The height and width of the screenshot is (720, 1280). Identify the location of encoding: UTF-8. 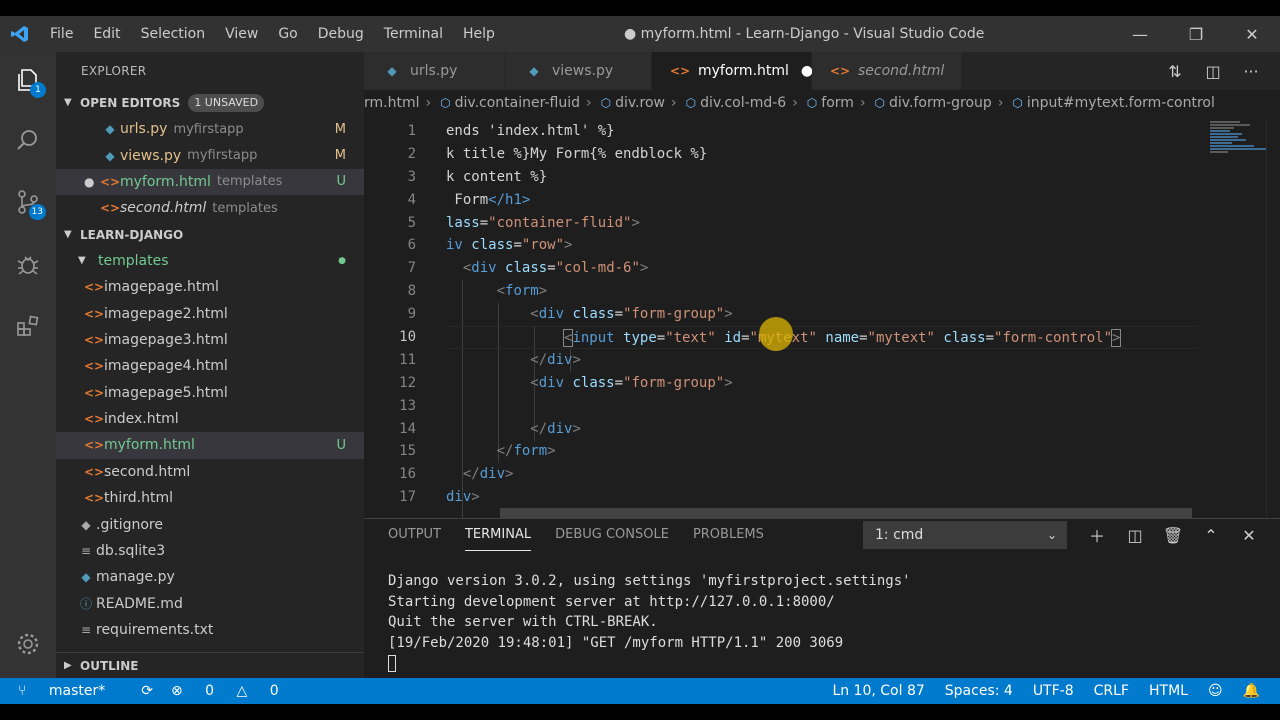
(1053, 691).